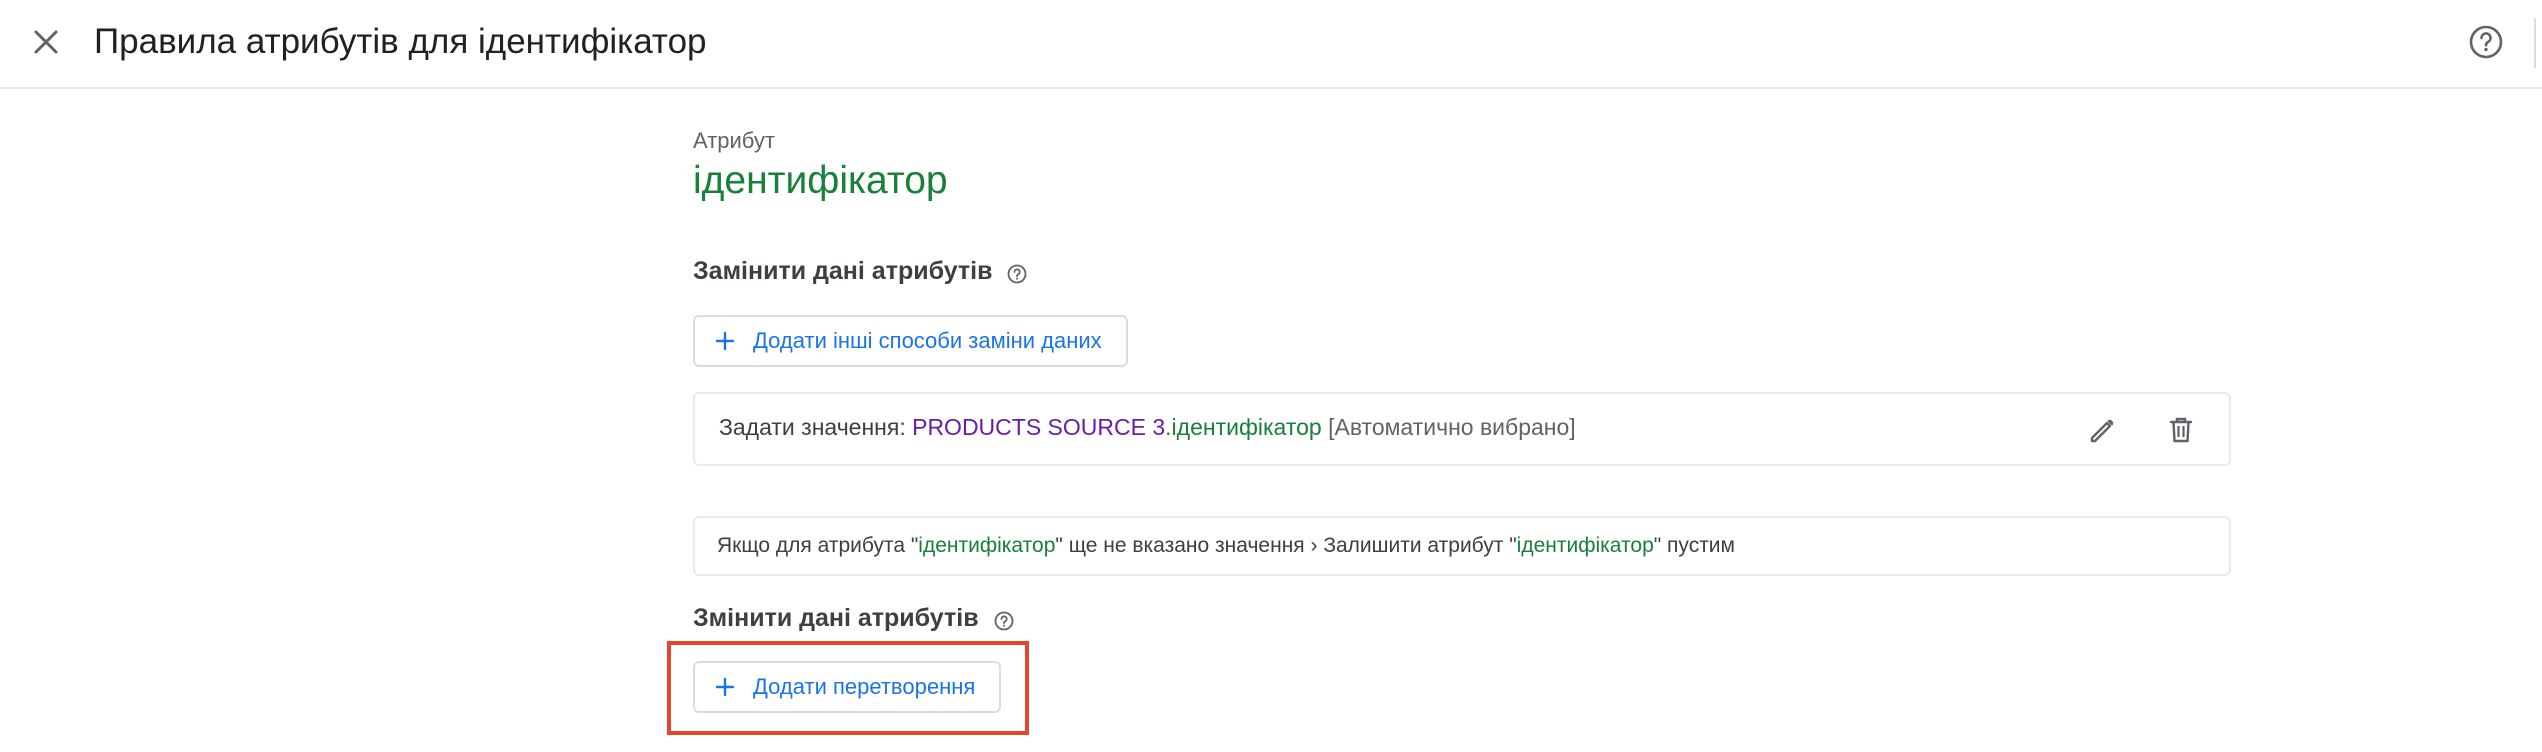  I want to click on fallback-part1: Якщо для атрибута ", so click(818, 545).